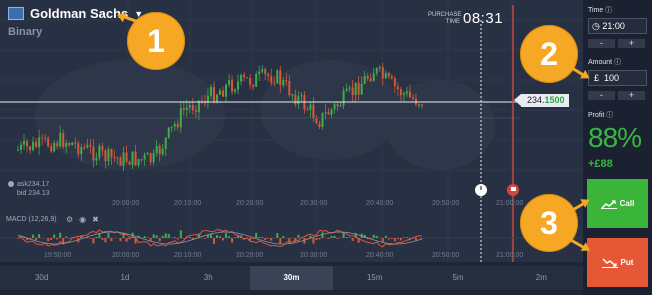  I want to click on close-icon: ✖, so click(98, 219).